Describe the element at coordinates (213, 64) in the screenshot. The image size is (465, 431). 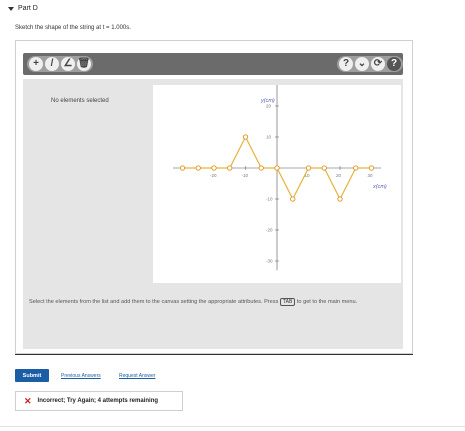
I see `toolbar: + / ∠ 🗑 ? ⌄ ⟳ ?` at that location.